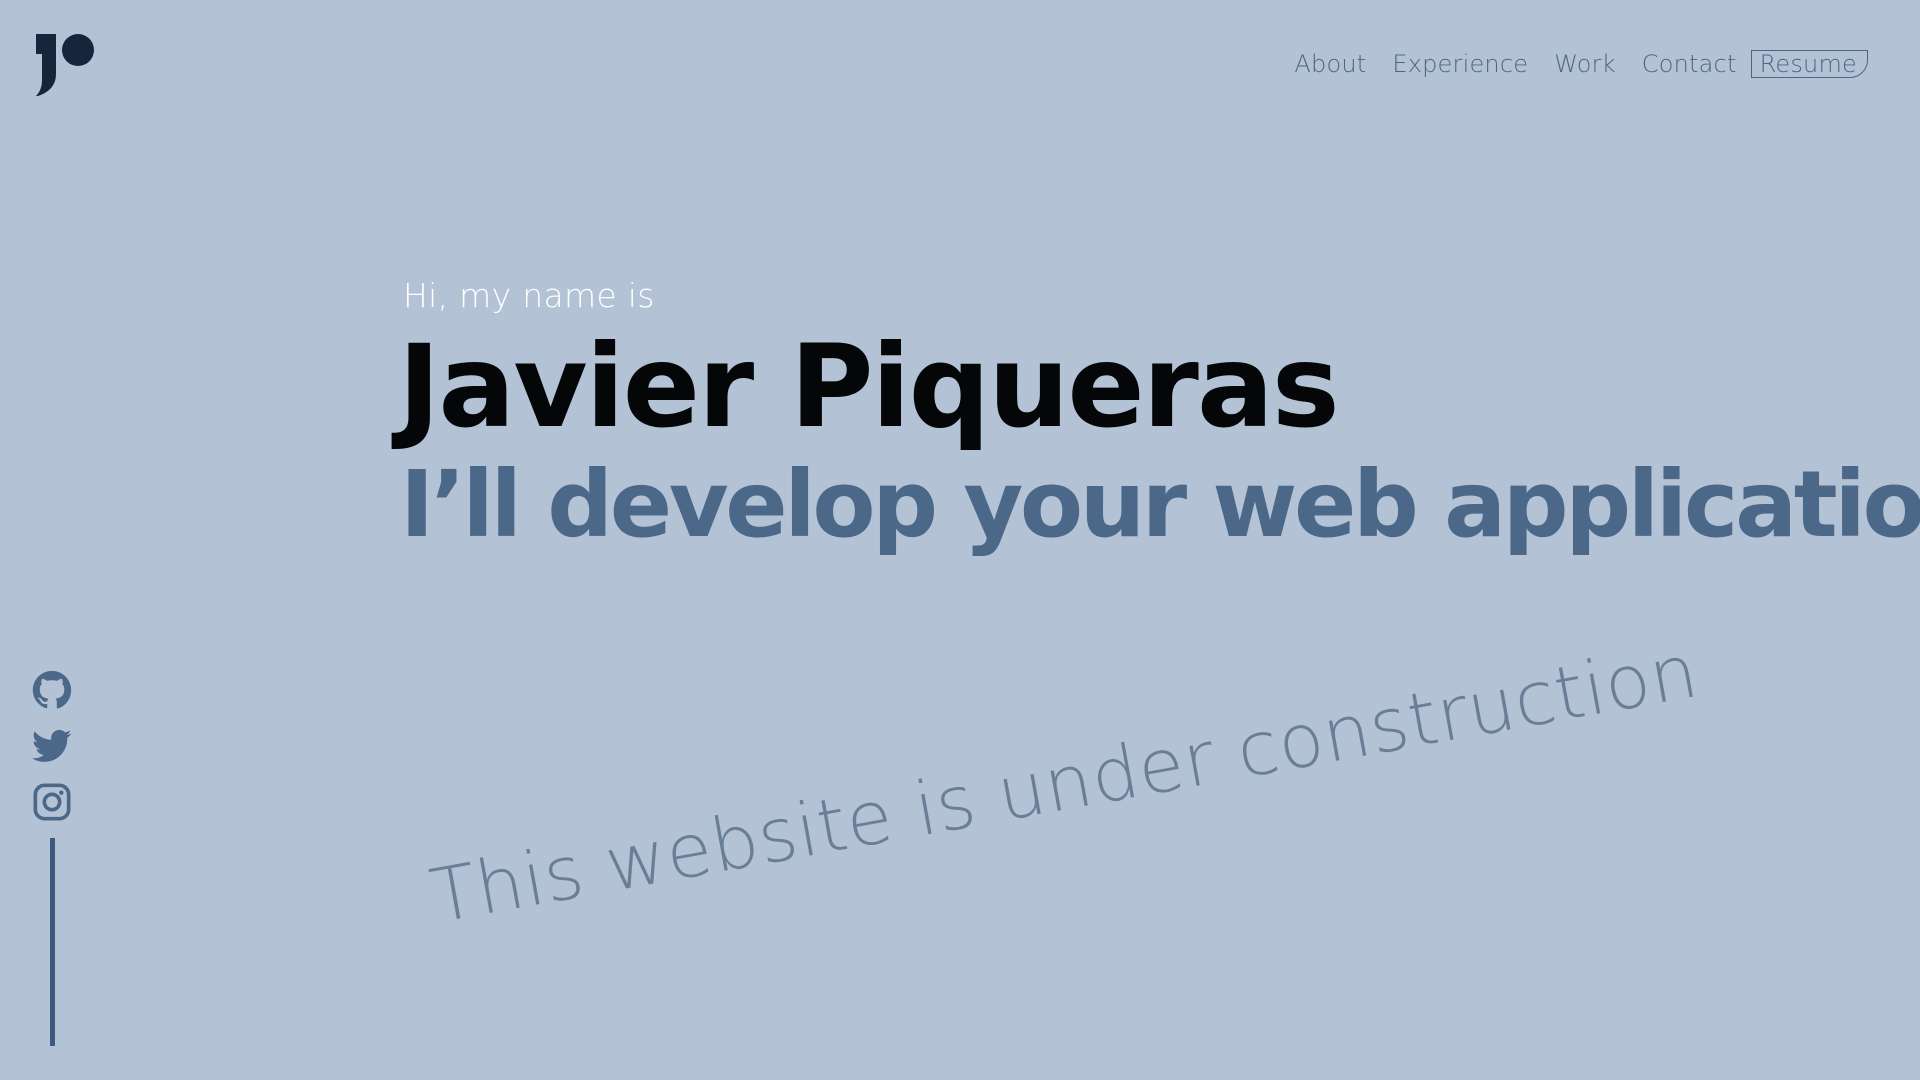 Image resolution: width=1920 pixels, height=1080 pixels. Describe the element at coordinates (52, 746) in the screenshot. I see `twitter-icon` at that location.